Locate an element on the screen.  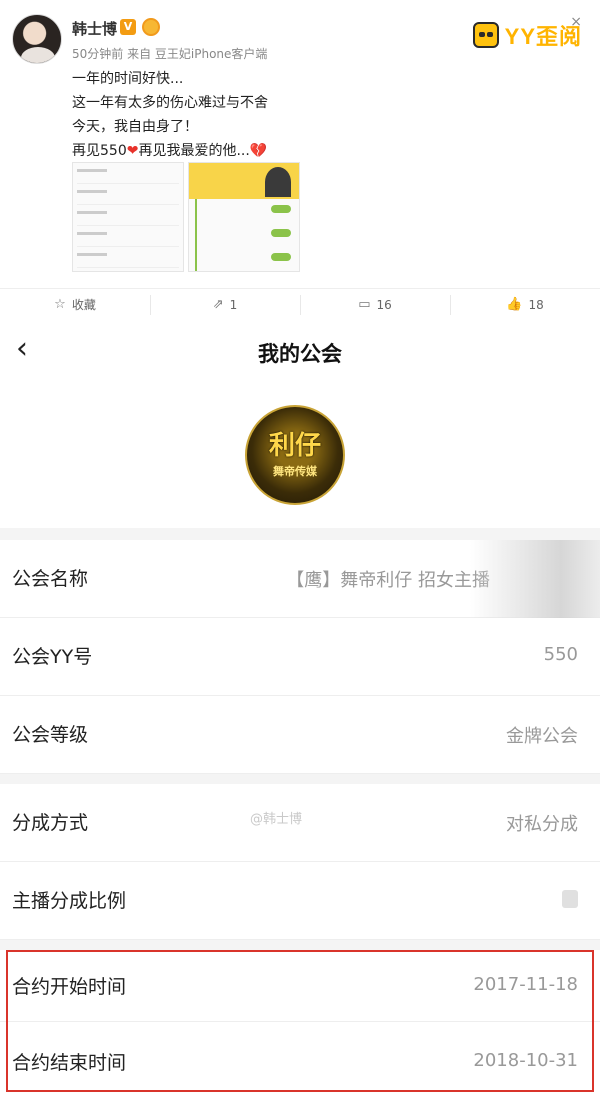
comment-button: ▭ 16 is located at coordinates (375, 304).